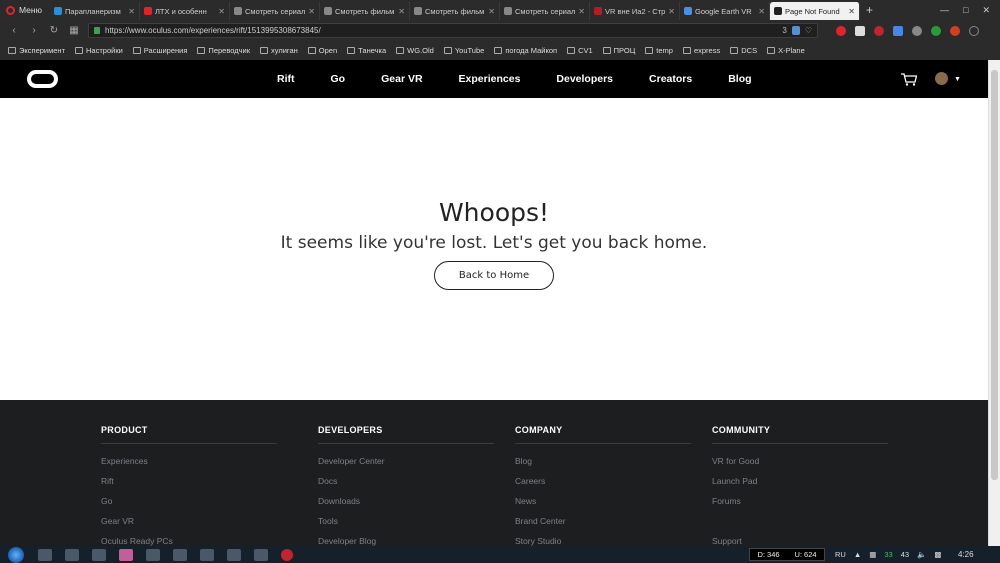  Describe the element at coordinates (941, 78) in the screenshot. I see `user-avatar` at that location.